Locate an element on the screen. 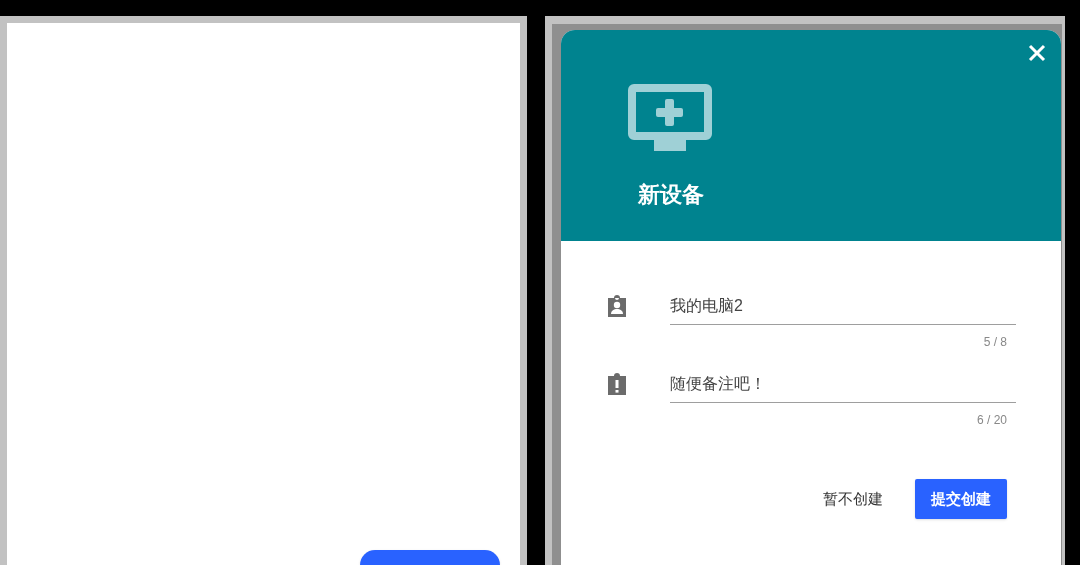 This screenshot has width=1080, height=565. character-counter: 6 / 20 is located at coordinates (991, 420).